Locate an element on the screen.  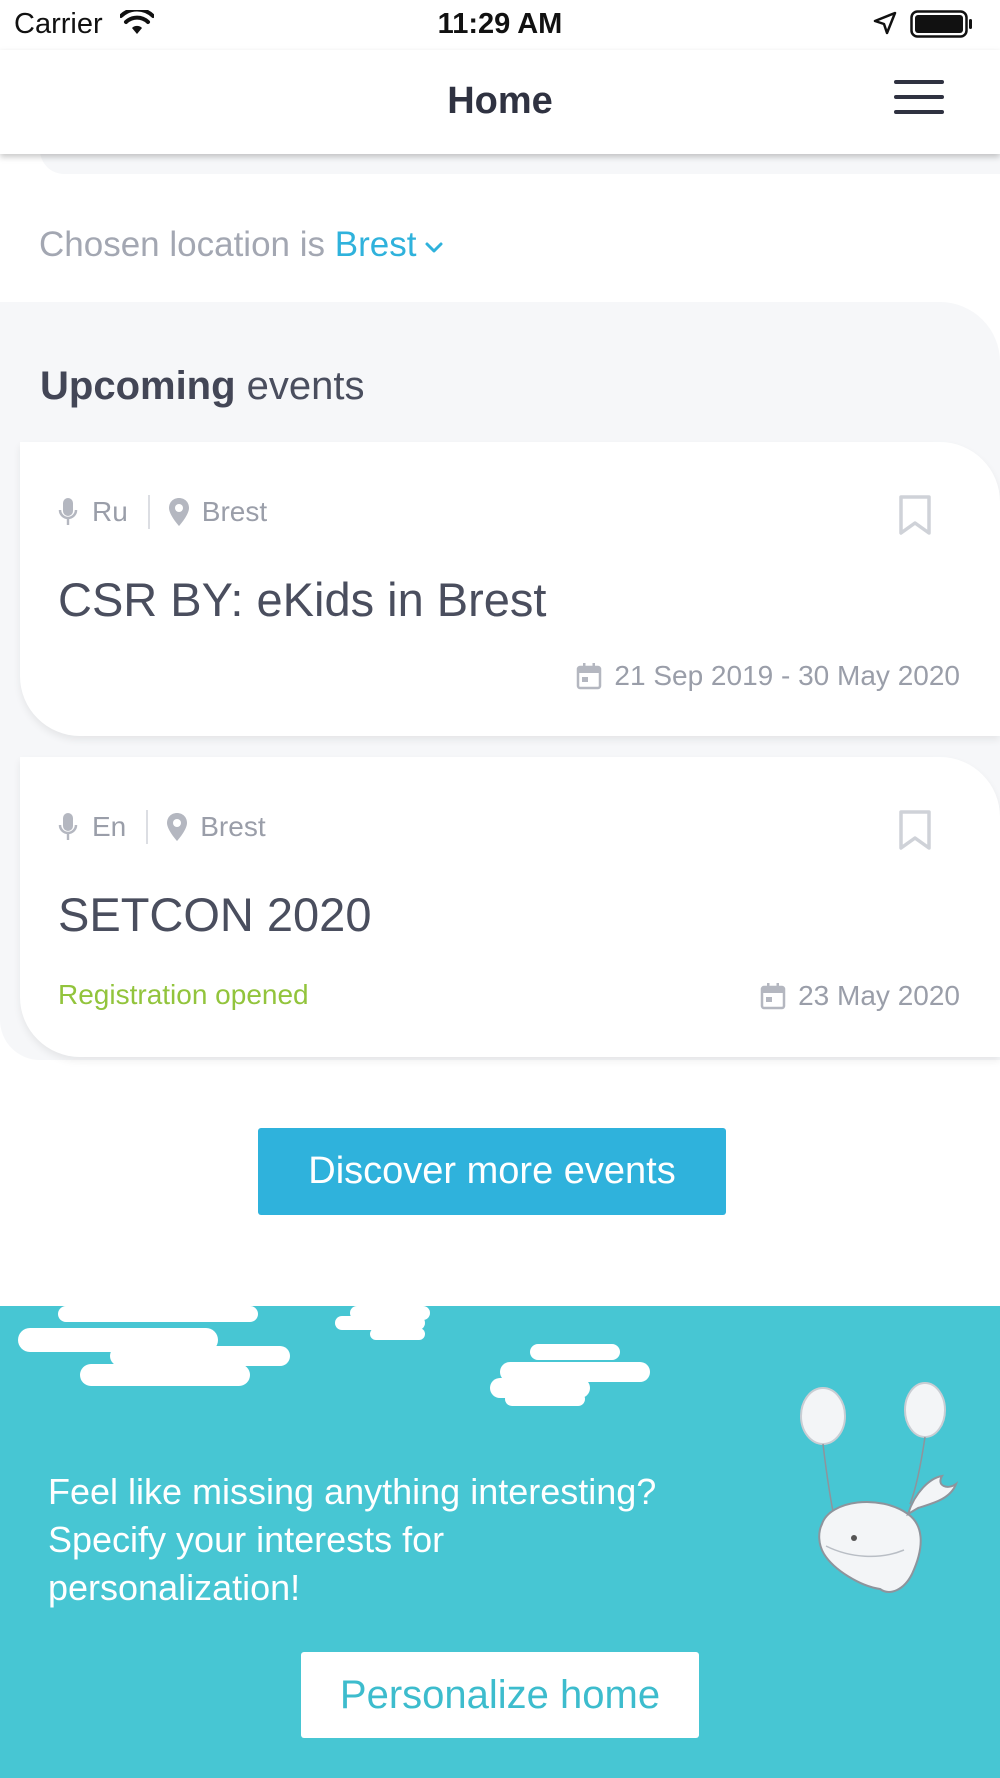
navigation-bar: Home is located at coordinates (500, 102).